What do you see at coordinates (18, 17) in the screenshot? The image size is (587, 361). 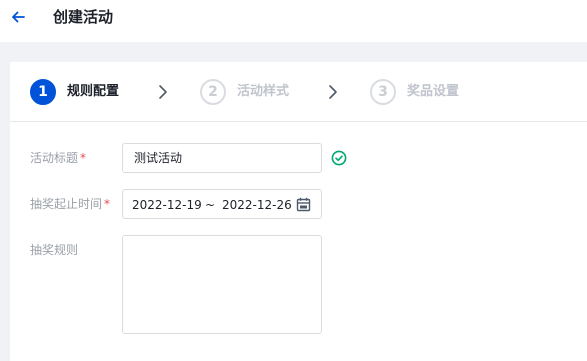 I see `arrow-left-icon` at bounding box center [18, 17].